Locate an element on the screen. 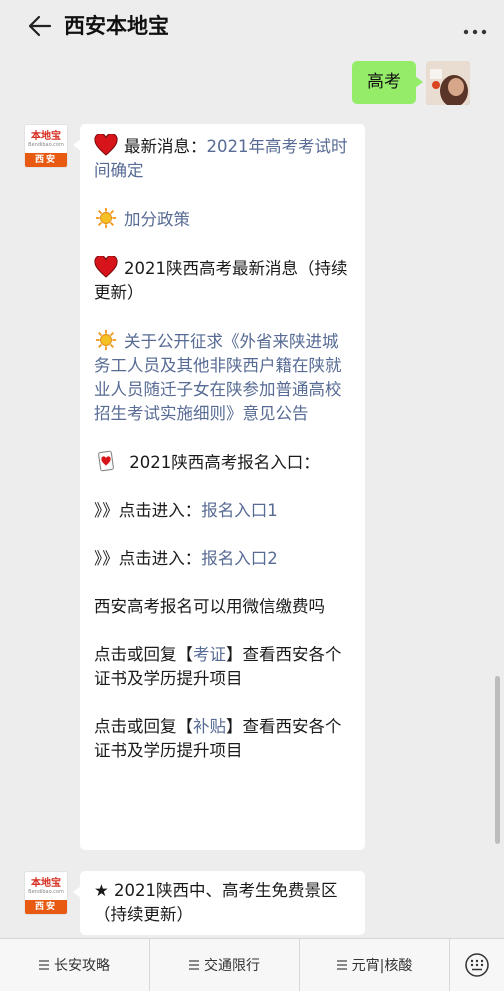 Image resolution: width=504 pixels, height=991 pixels. subsidy-link: 补贴 is located at coordinates (209, 726).